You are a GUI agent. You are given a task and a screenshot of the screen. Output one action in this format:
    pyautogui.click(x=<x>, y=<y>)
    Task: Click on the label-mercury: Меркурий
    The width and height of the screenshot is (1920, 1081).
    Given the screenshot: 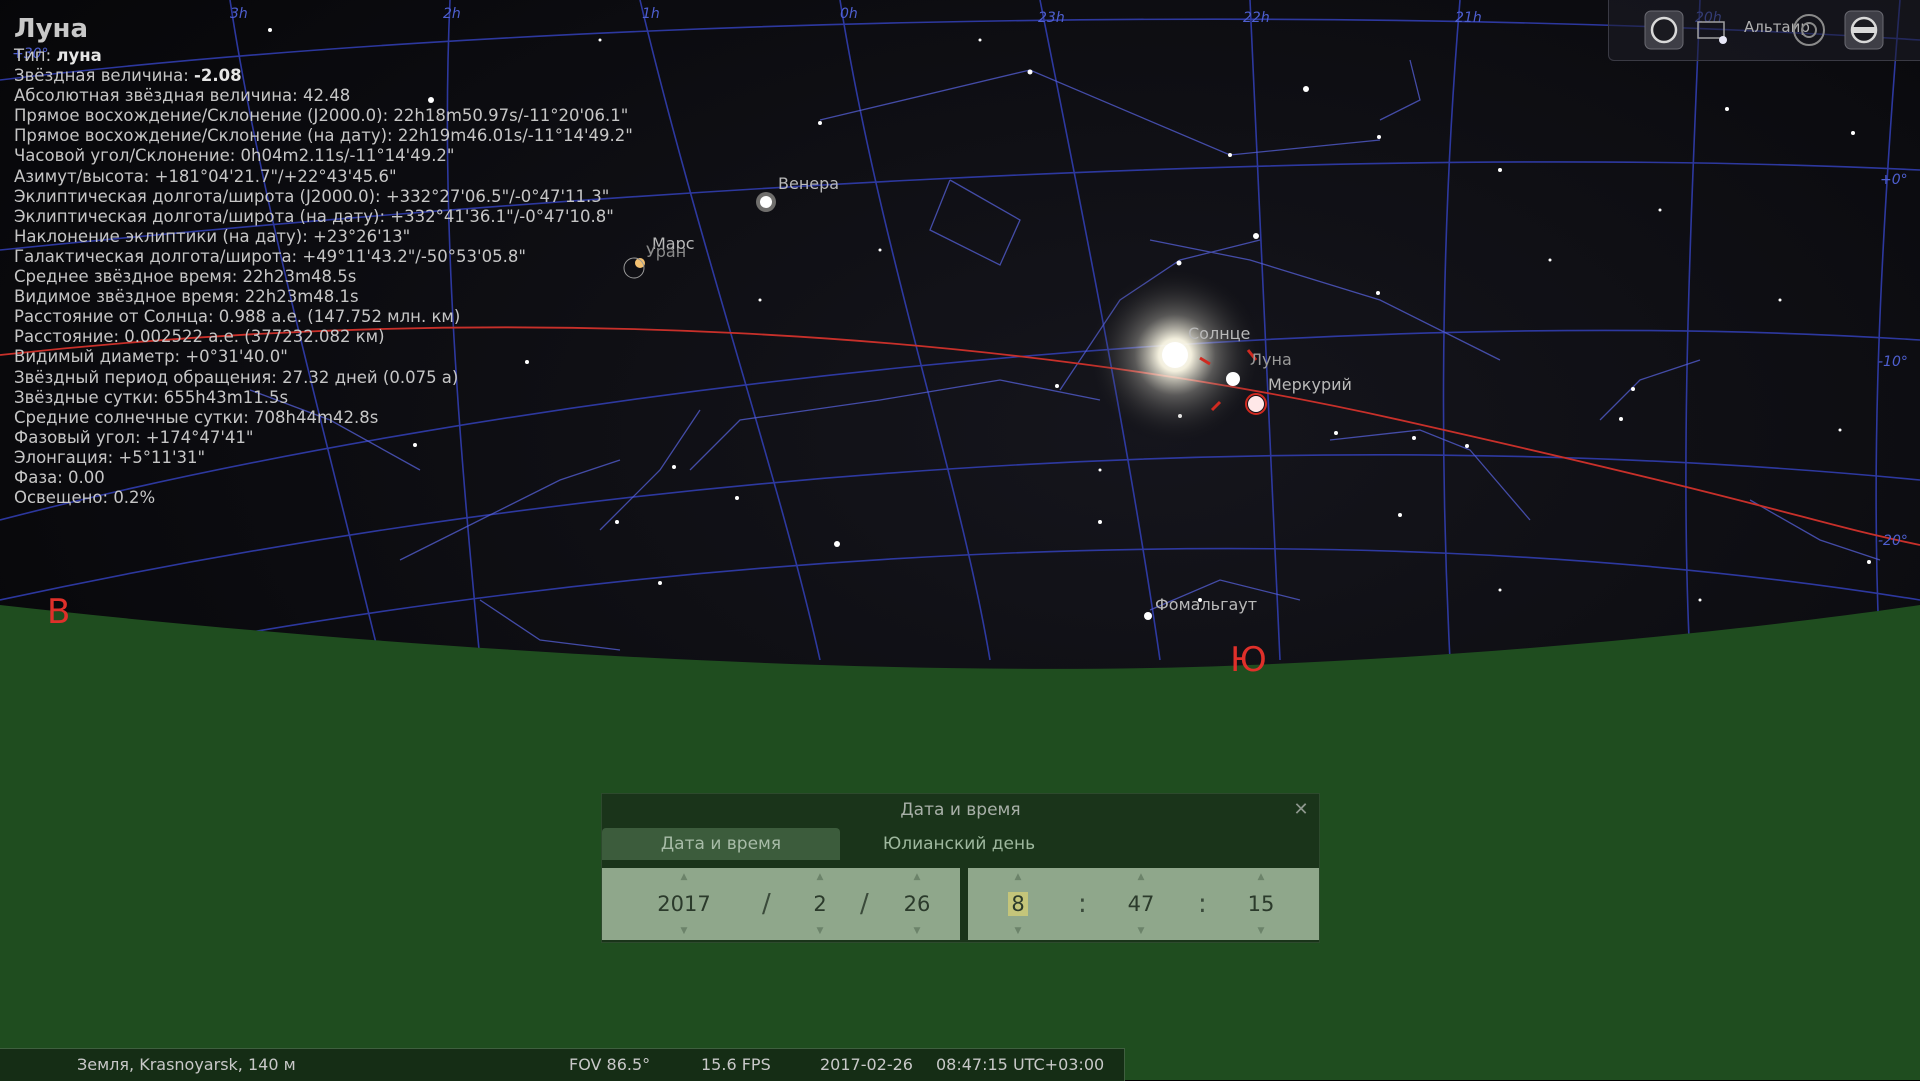 What is the action you would take?
    pyautogui.click(x=1310, y=384)
    